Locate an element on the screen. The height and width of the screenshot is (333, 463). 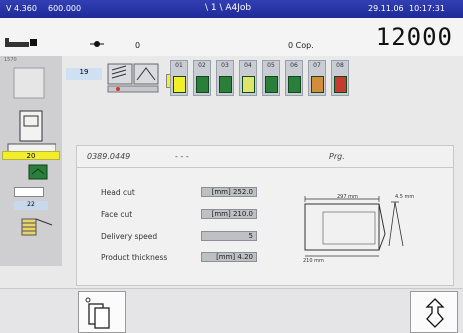
blank-slot is located at coordinates (29, 192).